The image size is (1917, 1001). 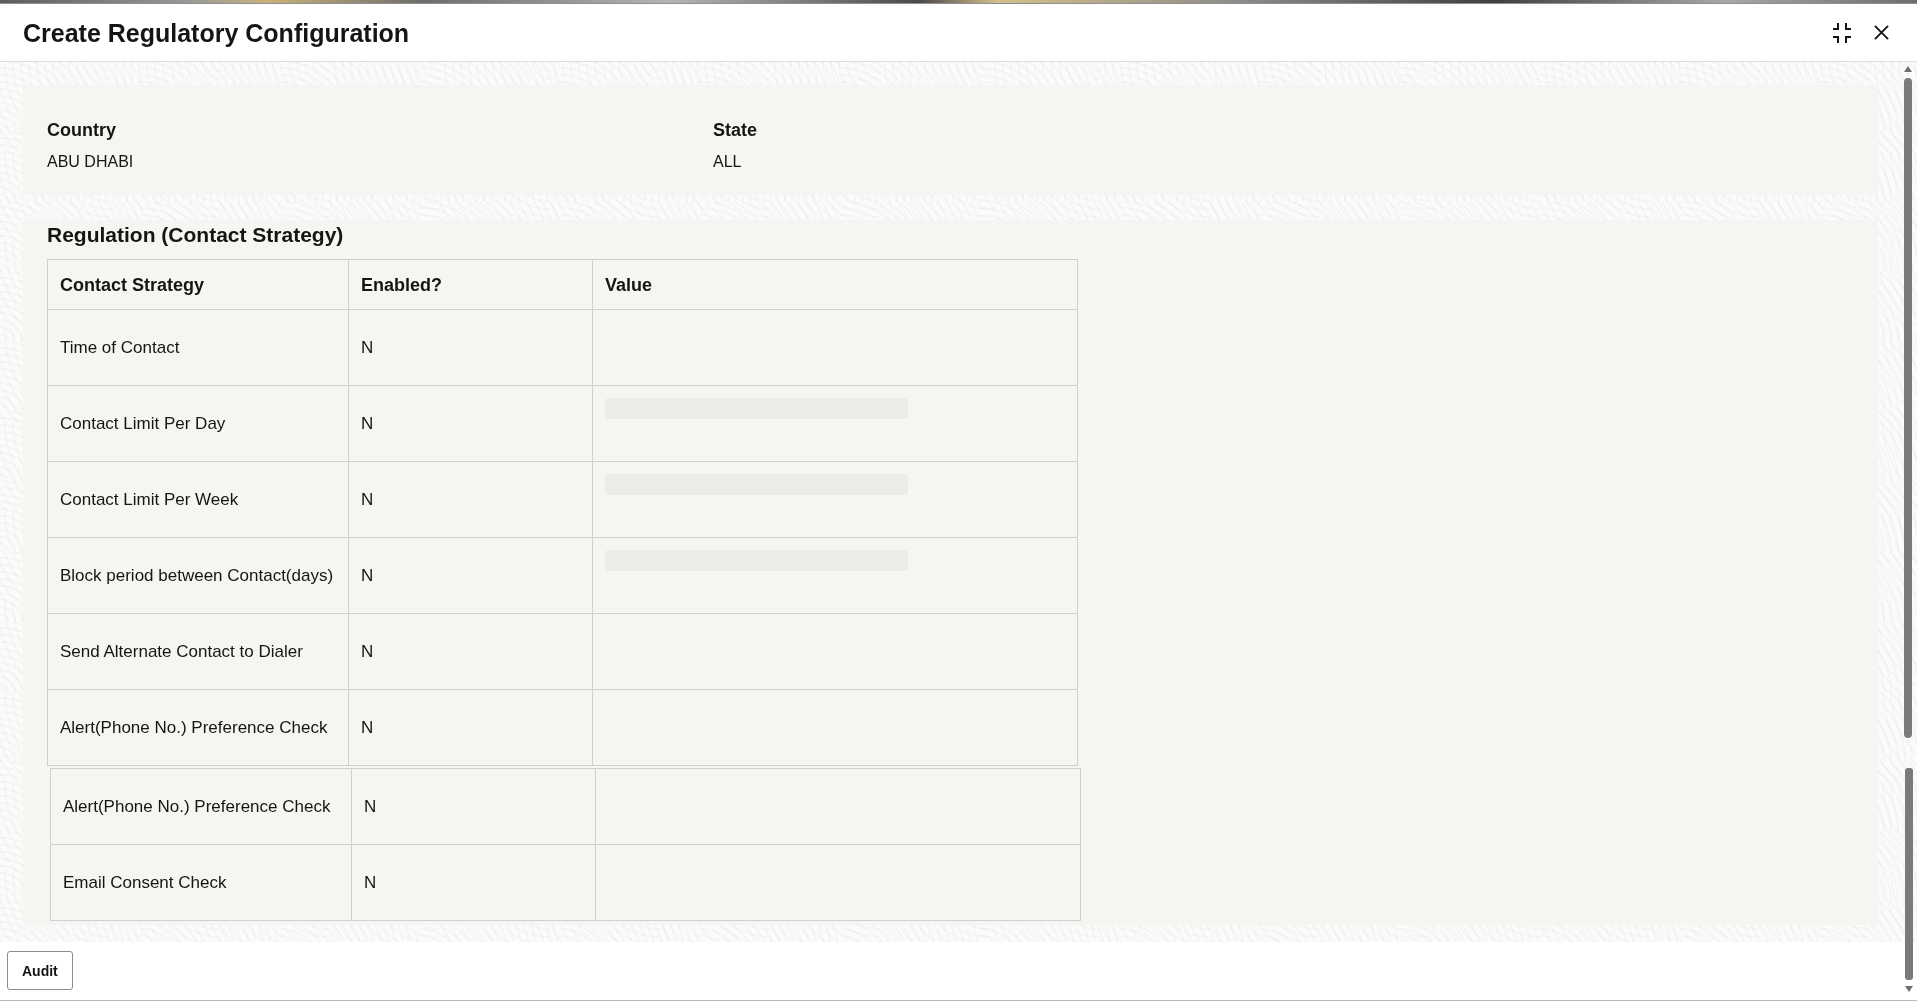 I want to click on close-icon, so click(x=1881, y=32).